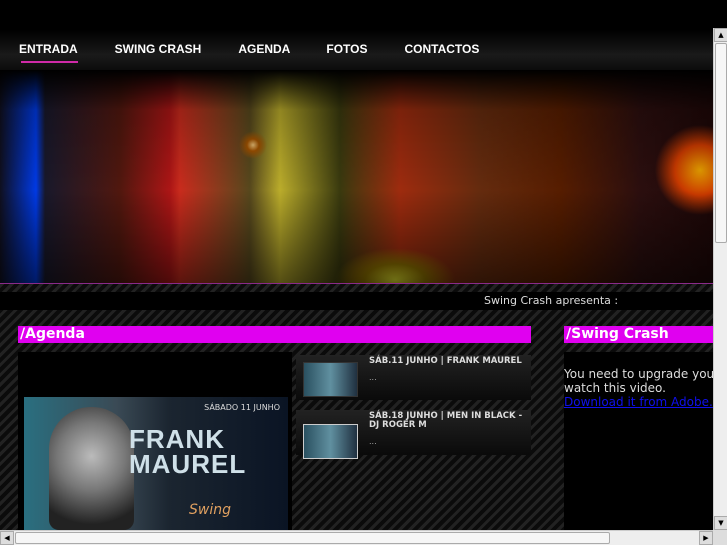  What do you see at coordinates (48, 52) in the screenshot?
I see `nav-entrada: ENTRADA` at bounding box center [48, 52].